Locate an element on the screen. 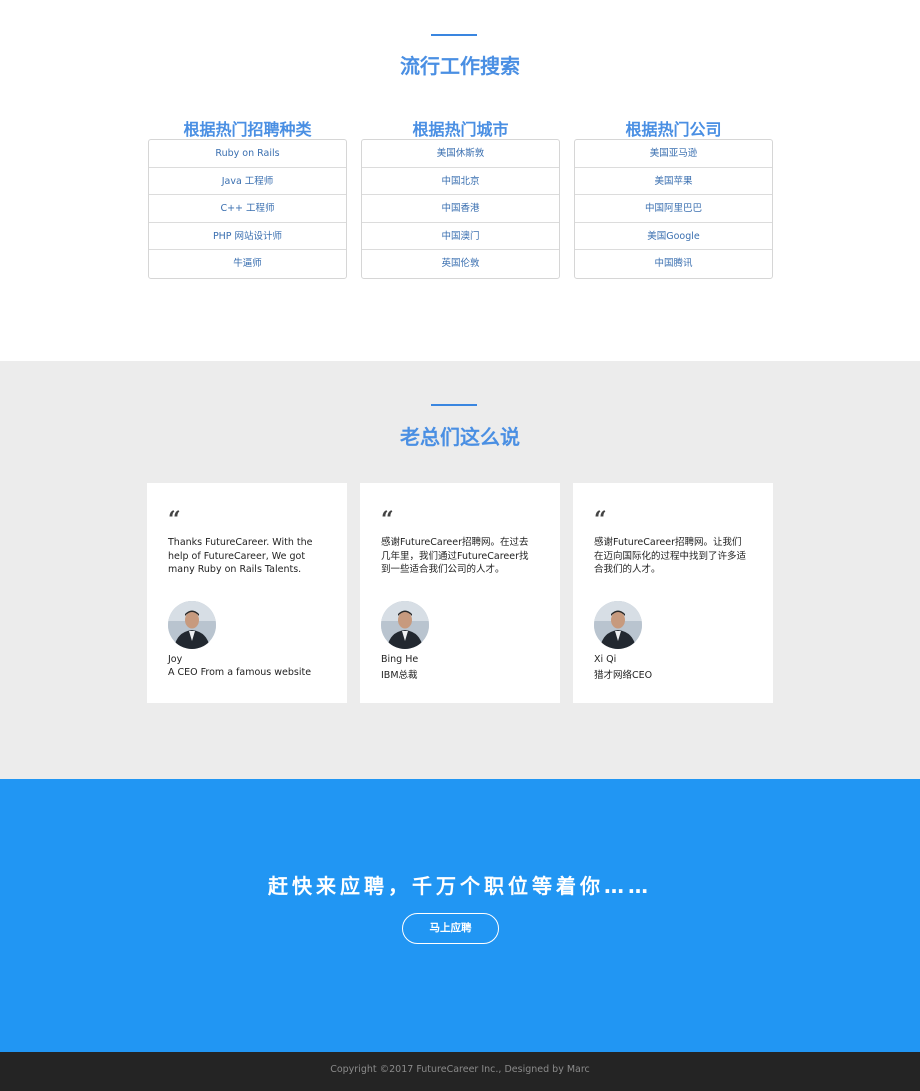 Image resolution: width=920 pixels, height=1091 pixels. apply-now-button: 马上应聘 is located at coordinates (450, 928).